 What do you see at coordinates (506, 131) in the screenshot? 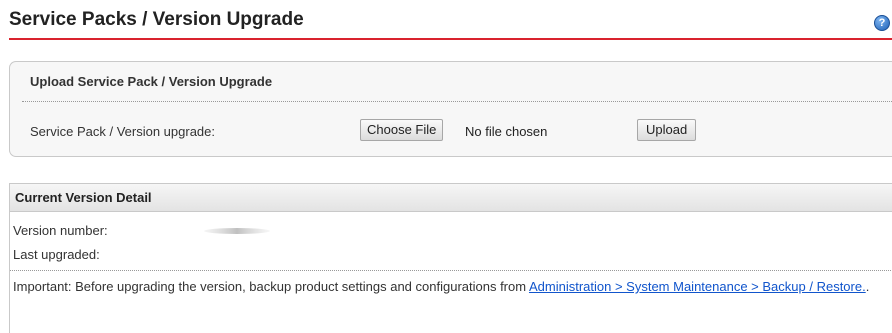
I see `file-status-text: No file chosen` at bounding box center [506, 131].